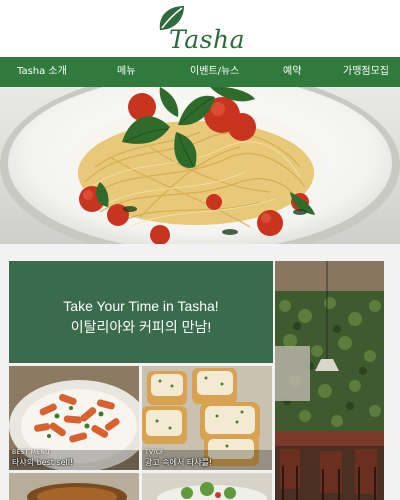 Image resolution: width=400 pixels, height=500 pixels. Describe the element at coordinates (214, 72) in the screenshot. I see `nav-item-events-news: 이벤트/뉴스` at that location.